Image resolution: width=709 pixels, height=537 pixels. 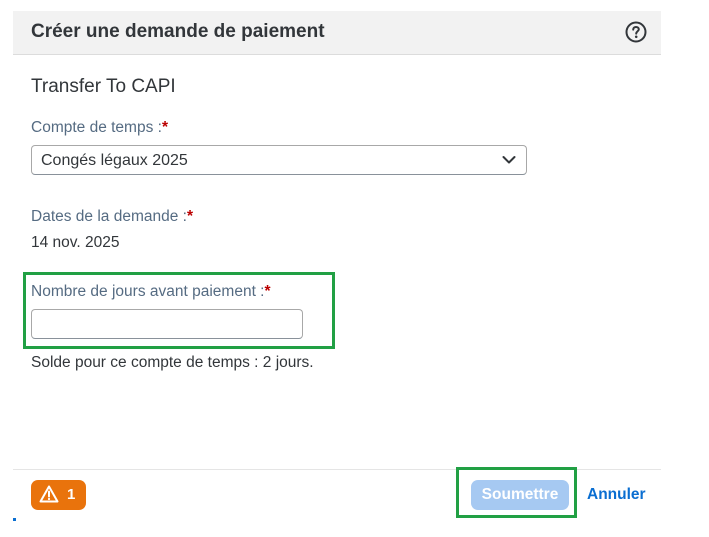 What do you see at coordinates (616, 495) in the screenshot?
I see `cancel-button: Annuler` at bounding box center [616, 495].